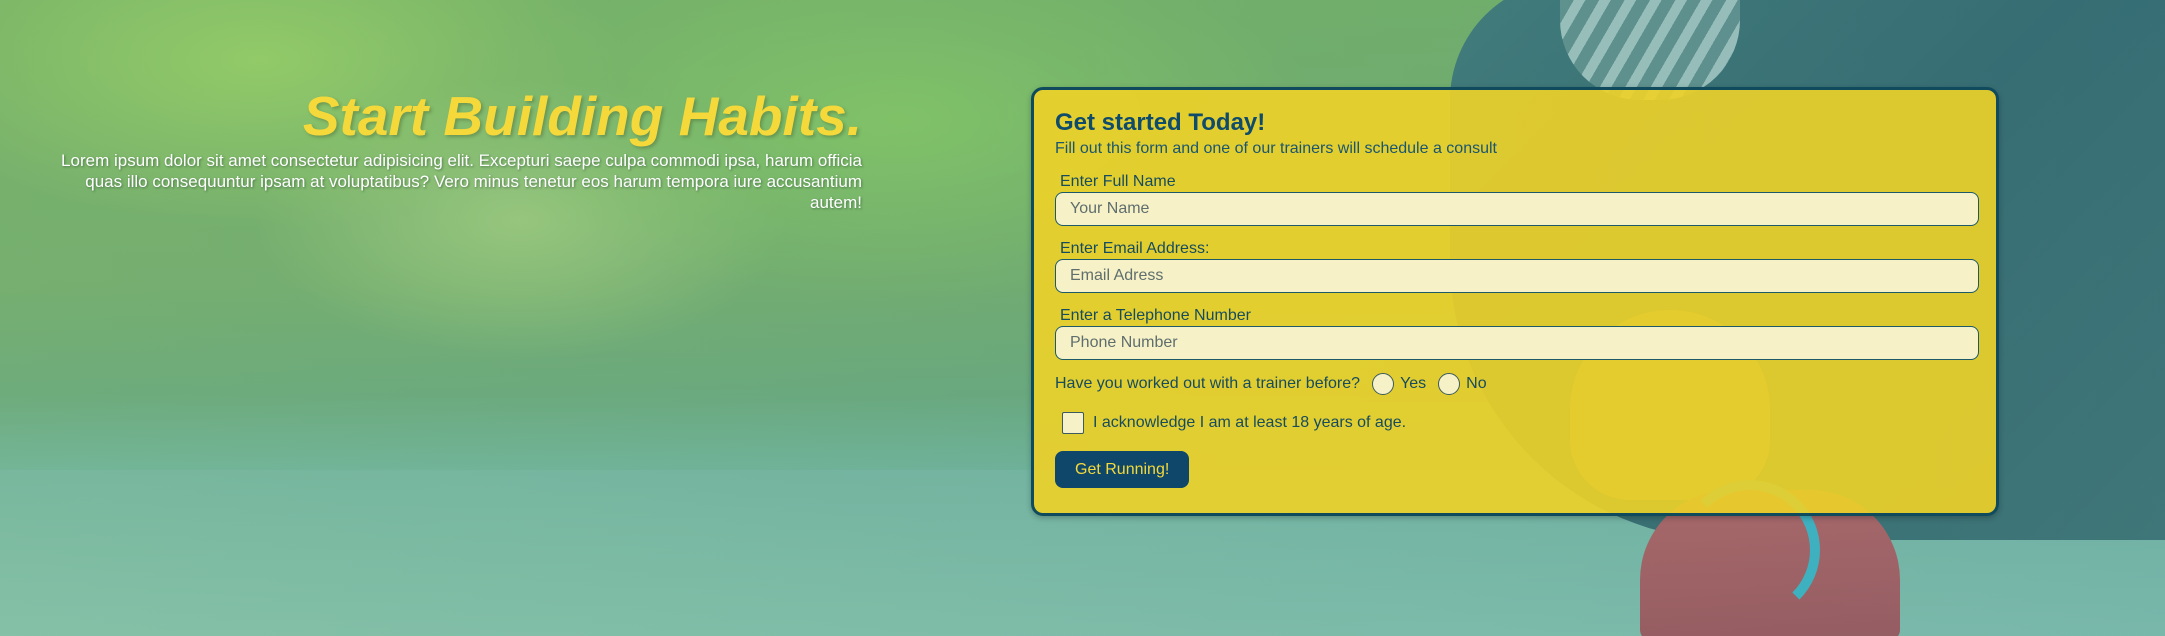 This screenshot has width=2165, height=636. Describe the element at coordinates (1517, 343) in the screenshot. I see `phone-input` at that location.